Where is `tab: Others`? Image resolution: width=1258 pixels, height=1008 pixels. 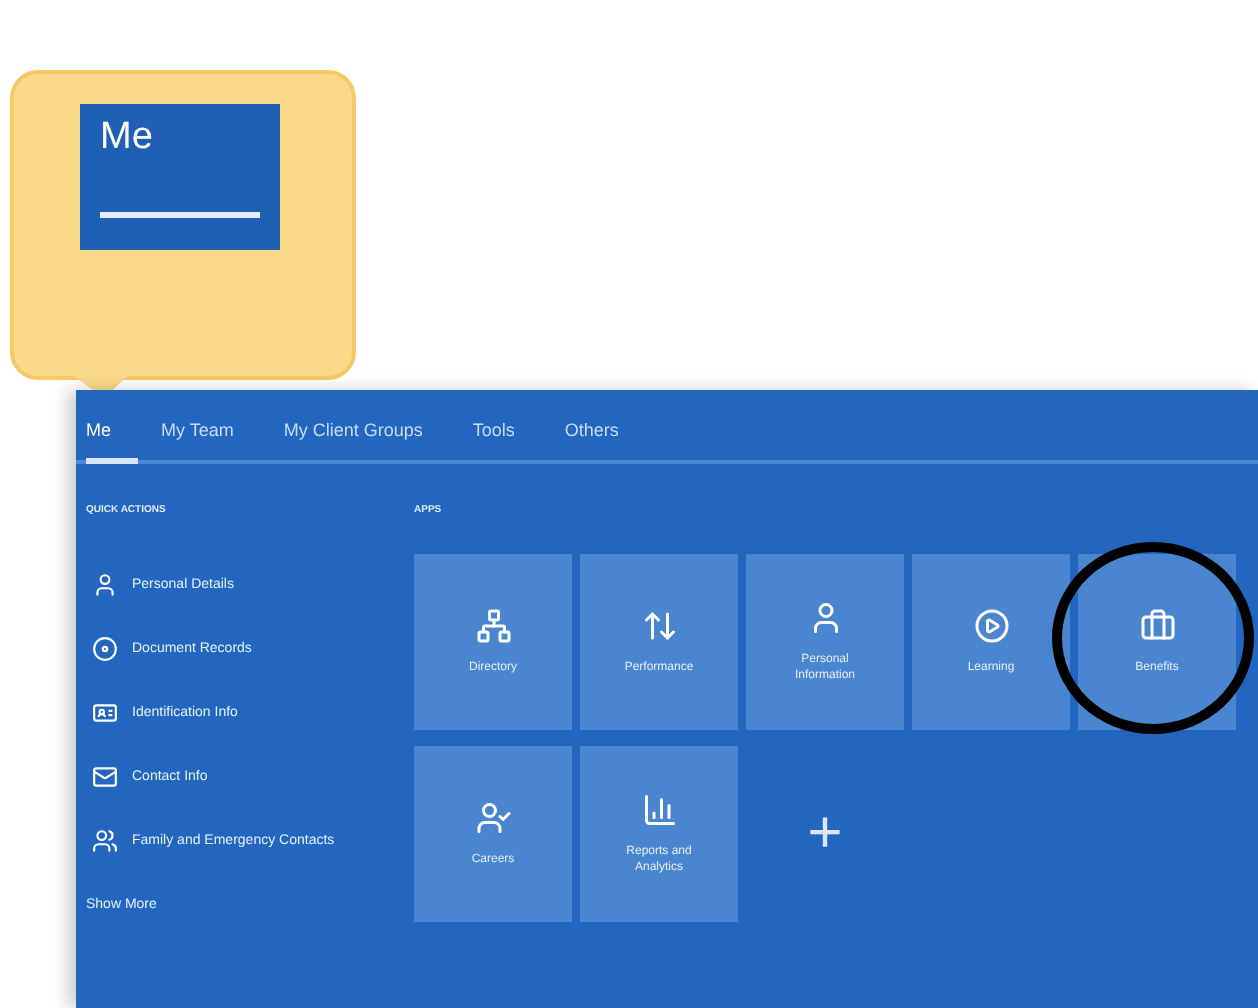
tab: Others is located at coordinates (604, 442).